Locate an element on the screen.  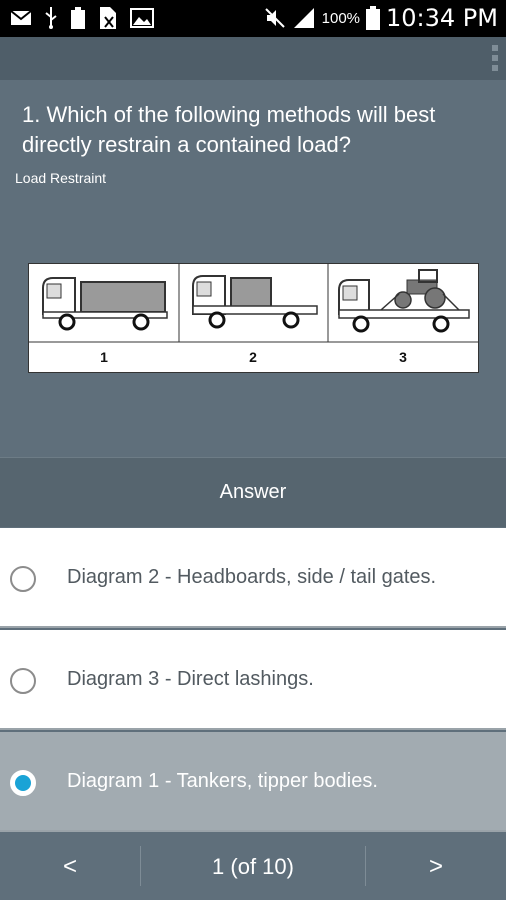
answer-option-selected: Diagram 1 - Tankers, tipper bodies. is located at coordinates (253, 782).